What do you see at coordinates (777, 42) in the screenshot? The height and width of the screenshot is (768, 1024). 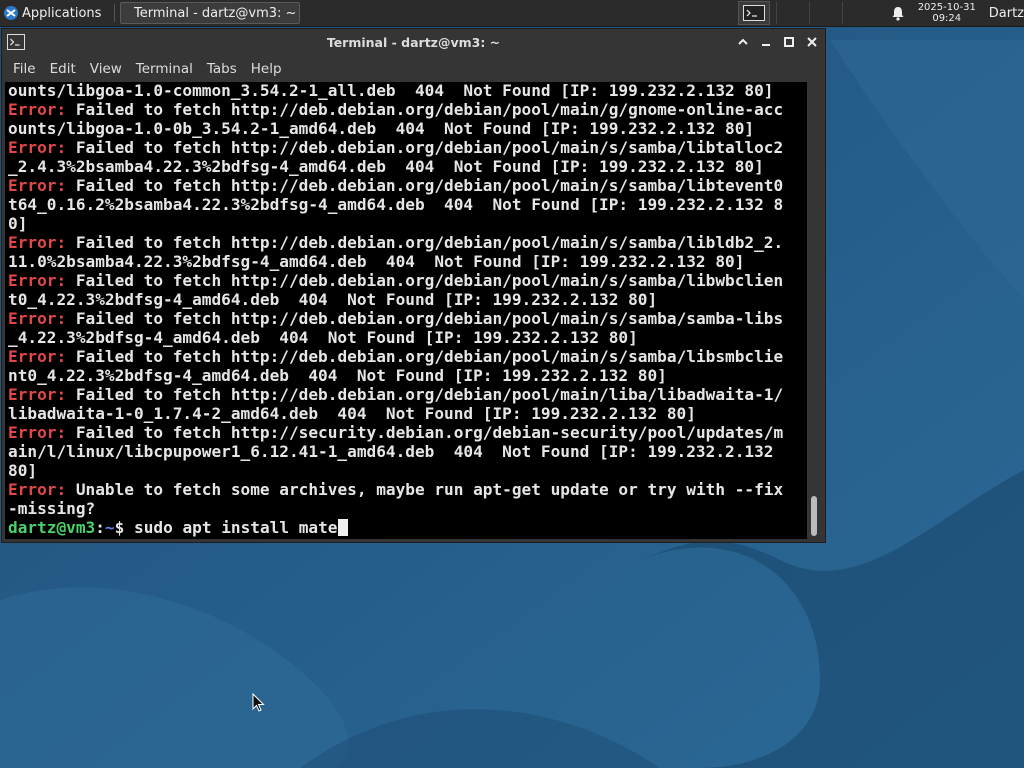 I see `window-controls` at bounding box center [777, 42].